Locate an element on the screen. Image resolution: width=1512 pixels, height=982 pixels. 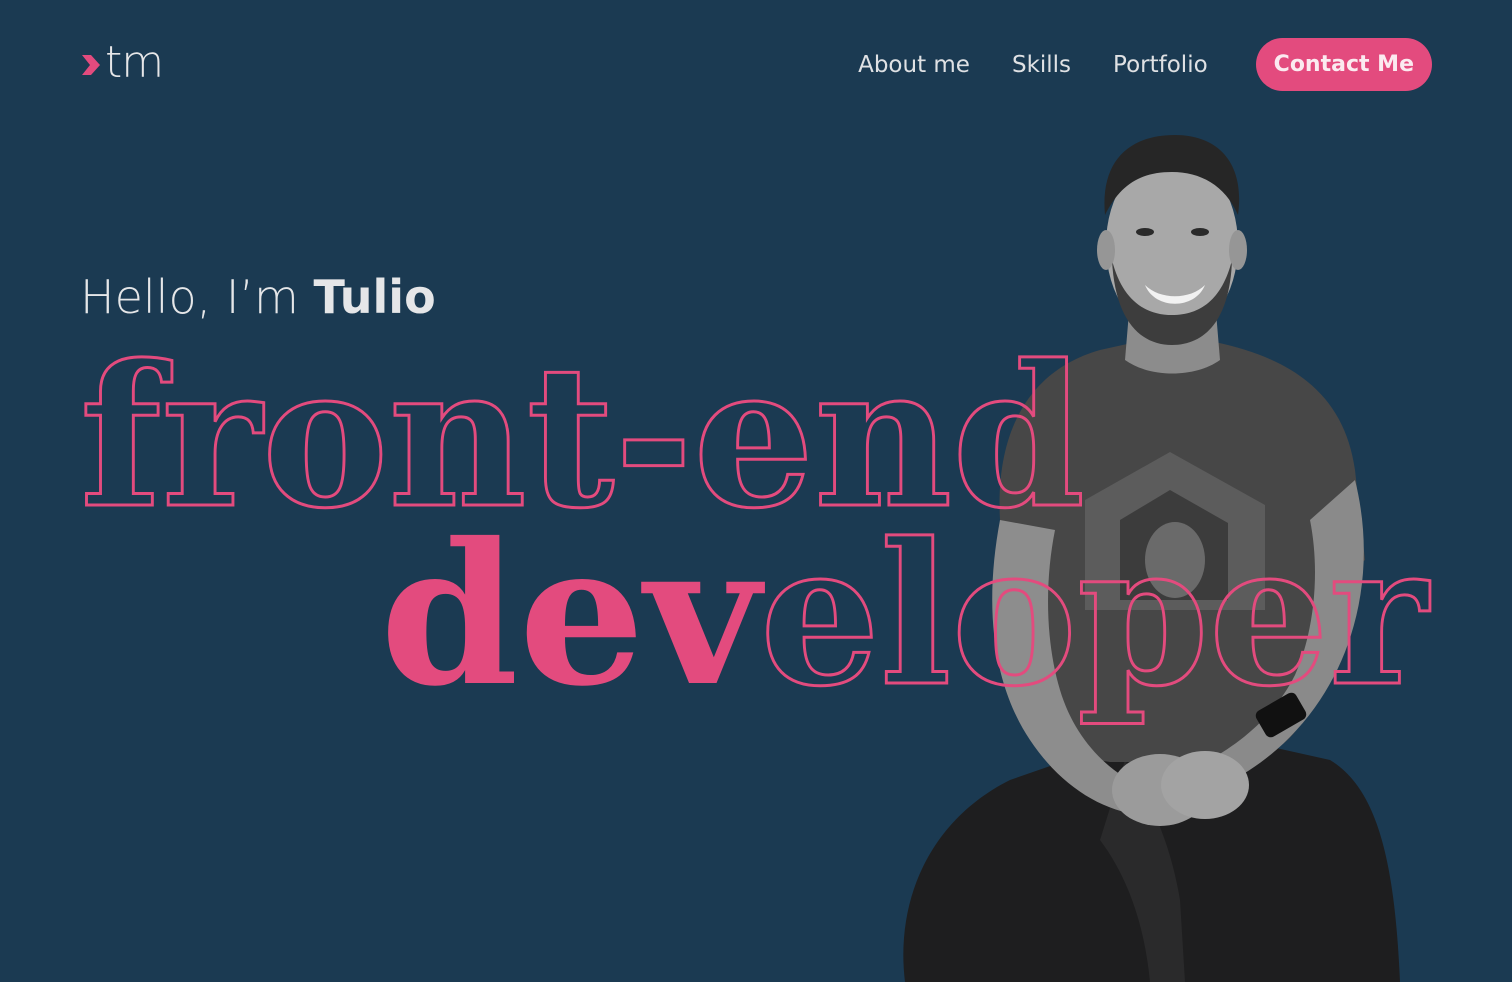
contact-button: Contact Me is located at coordinates (1343, 64).